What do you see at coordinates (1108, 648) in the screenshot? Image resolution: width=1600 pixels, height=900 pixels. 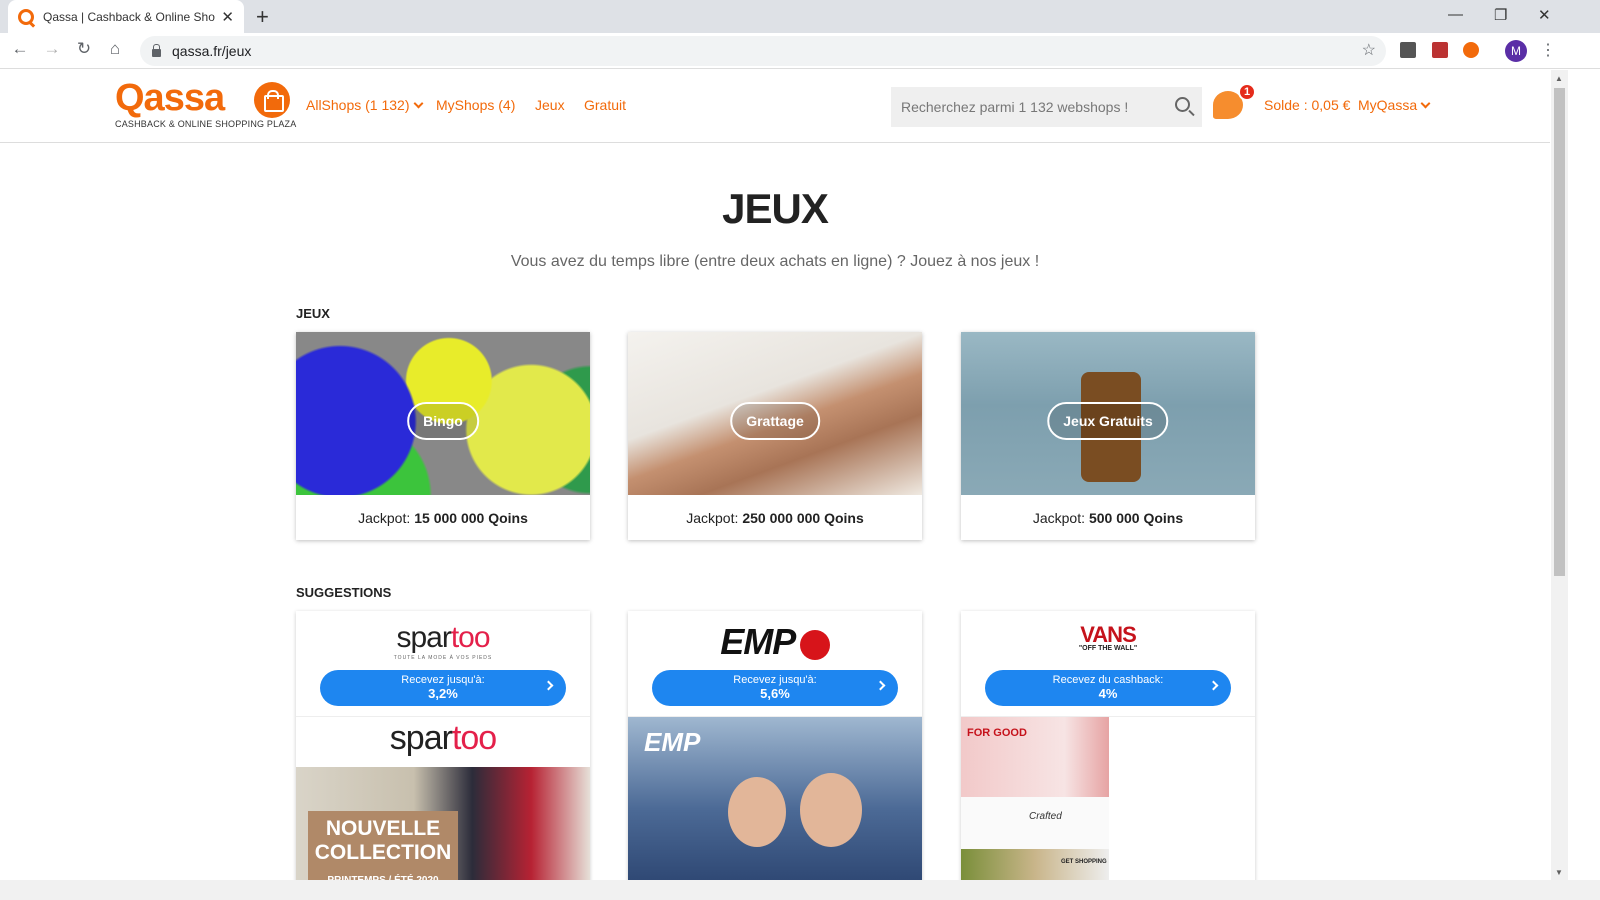 I see `brand-tagline: "OFF THE WALL"` at bounding box center [1108, 648].